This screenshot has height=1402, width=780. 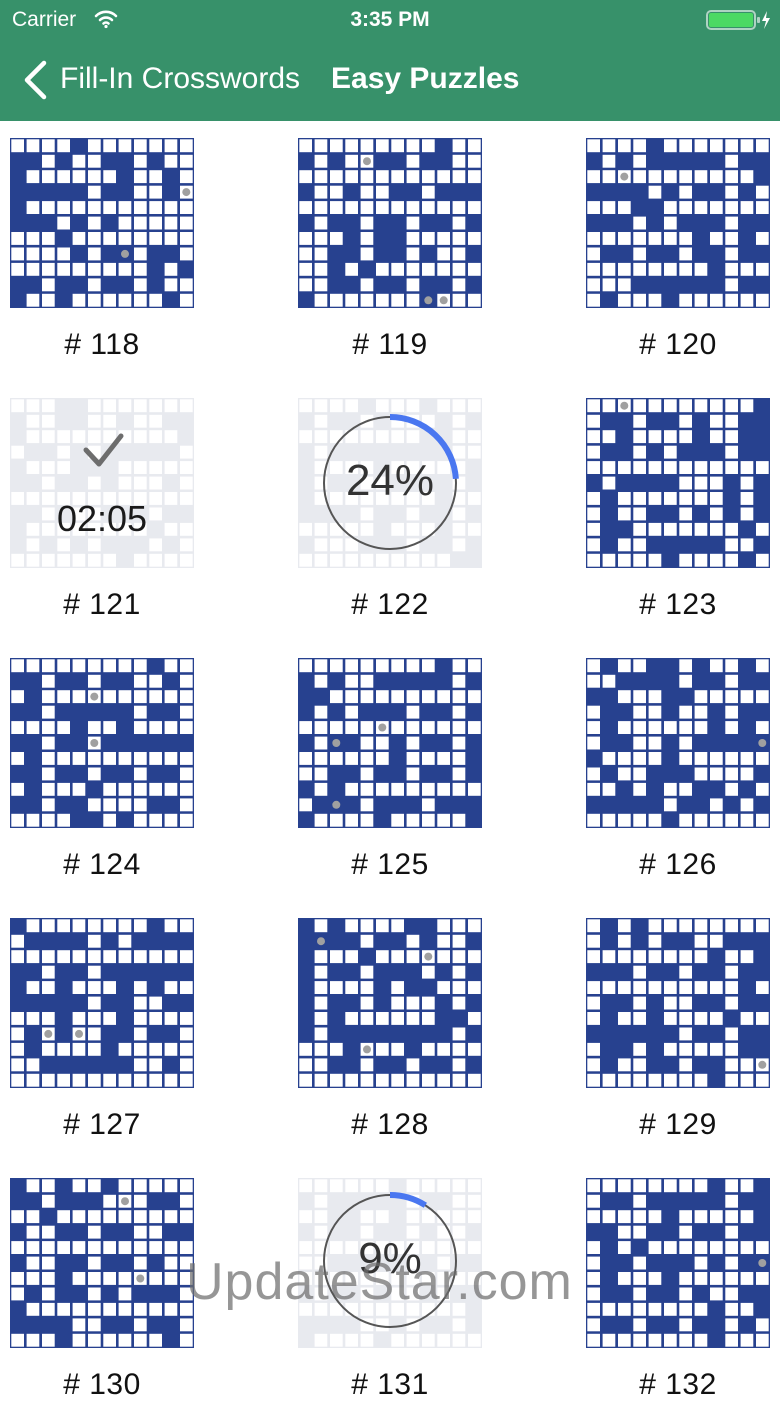 I want to click on puzzle-tile: # 123, so click(x=678, y=509).